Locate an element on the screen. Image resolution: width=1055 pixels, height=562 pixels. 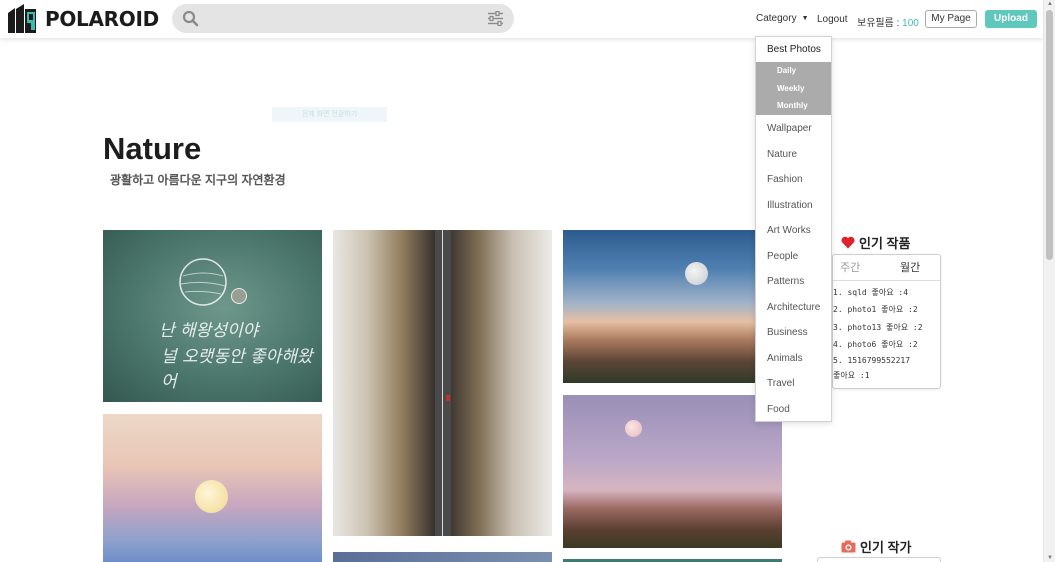
rank-item: 4. photo6 좋아요 :2 is located at coordinates (886, 344).